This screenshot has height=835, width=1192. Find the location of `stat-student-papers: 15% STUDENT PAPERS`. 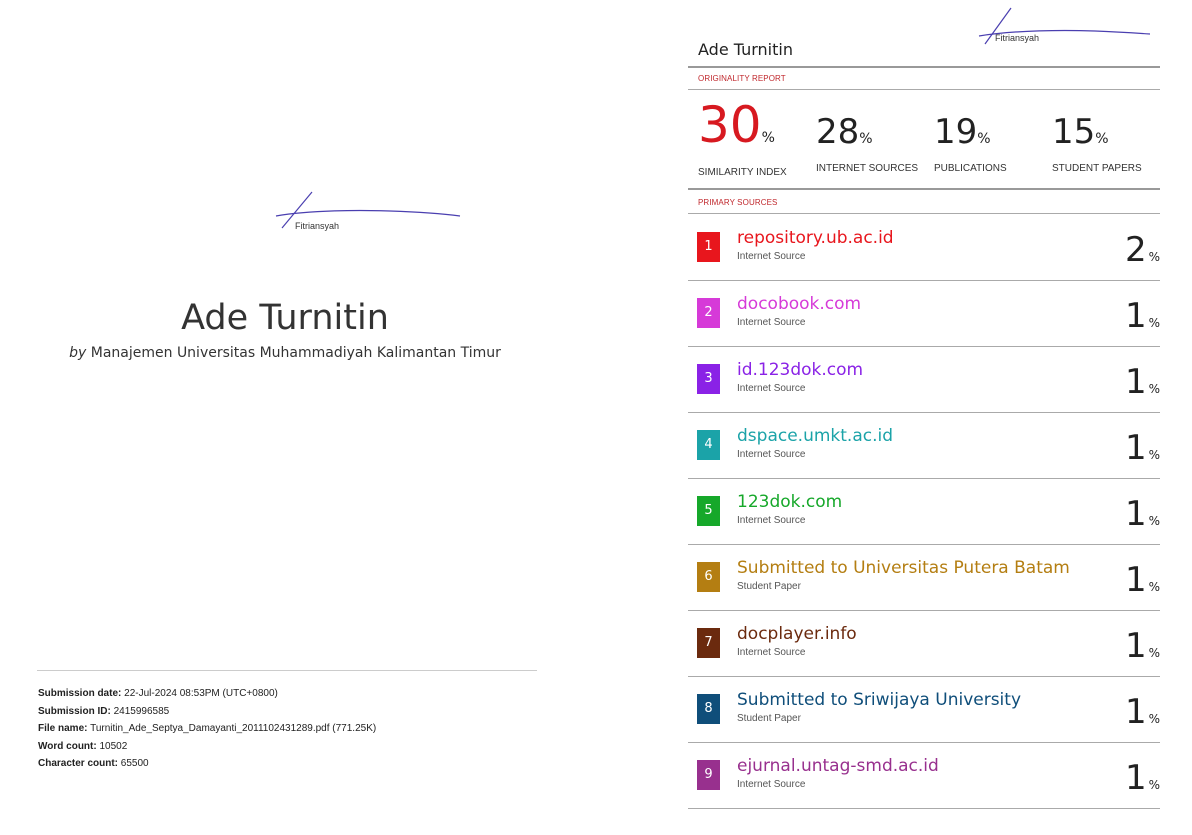

stat-student-papers: 15% STUDENT PAPERS is located at coordinates (1097, 143).